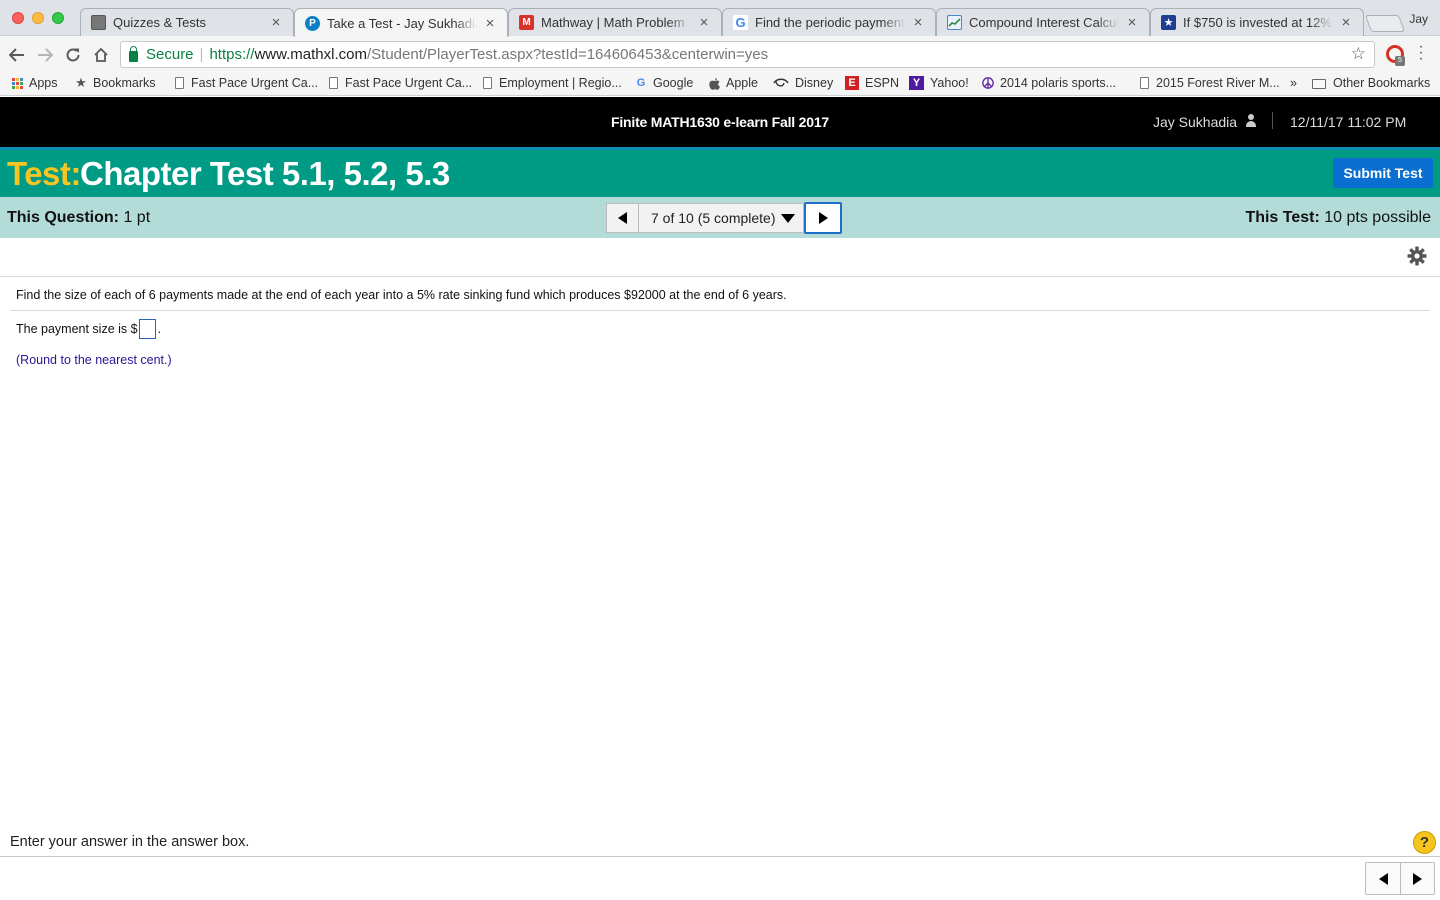 The image size is (1440, 900). I want to click on lock-icon, so click(133, 53).